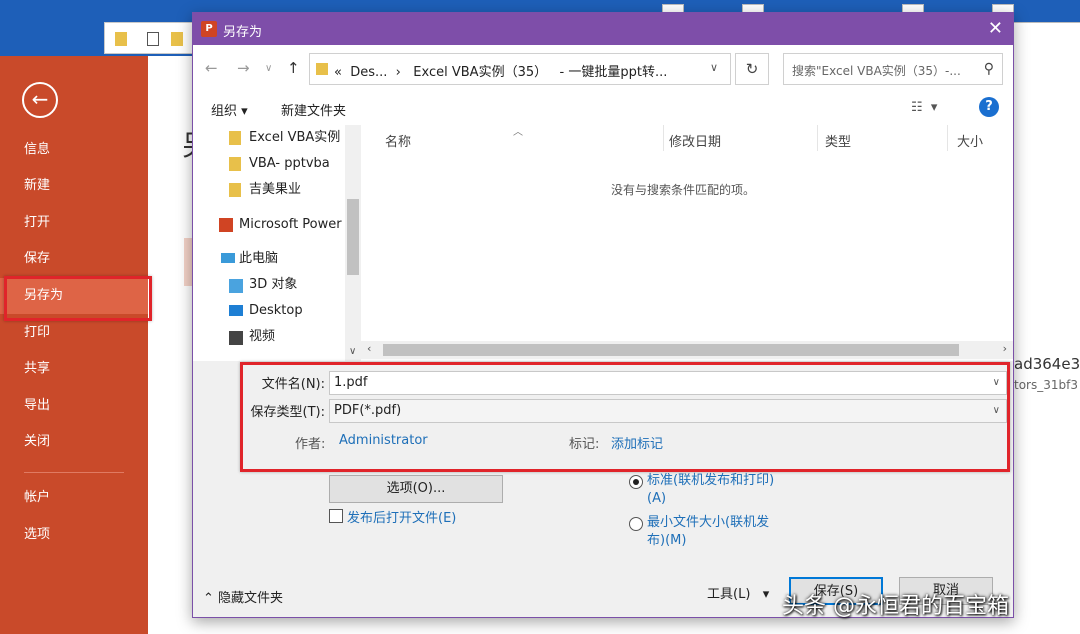 This screenshot has height=634, width=1080. What do you see at coordinates (40, 100) in the screenshot?
I see `back-arrow-icon: ←` at bounding box center [40, 100].